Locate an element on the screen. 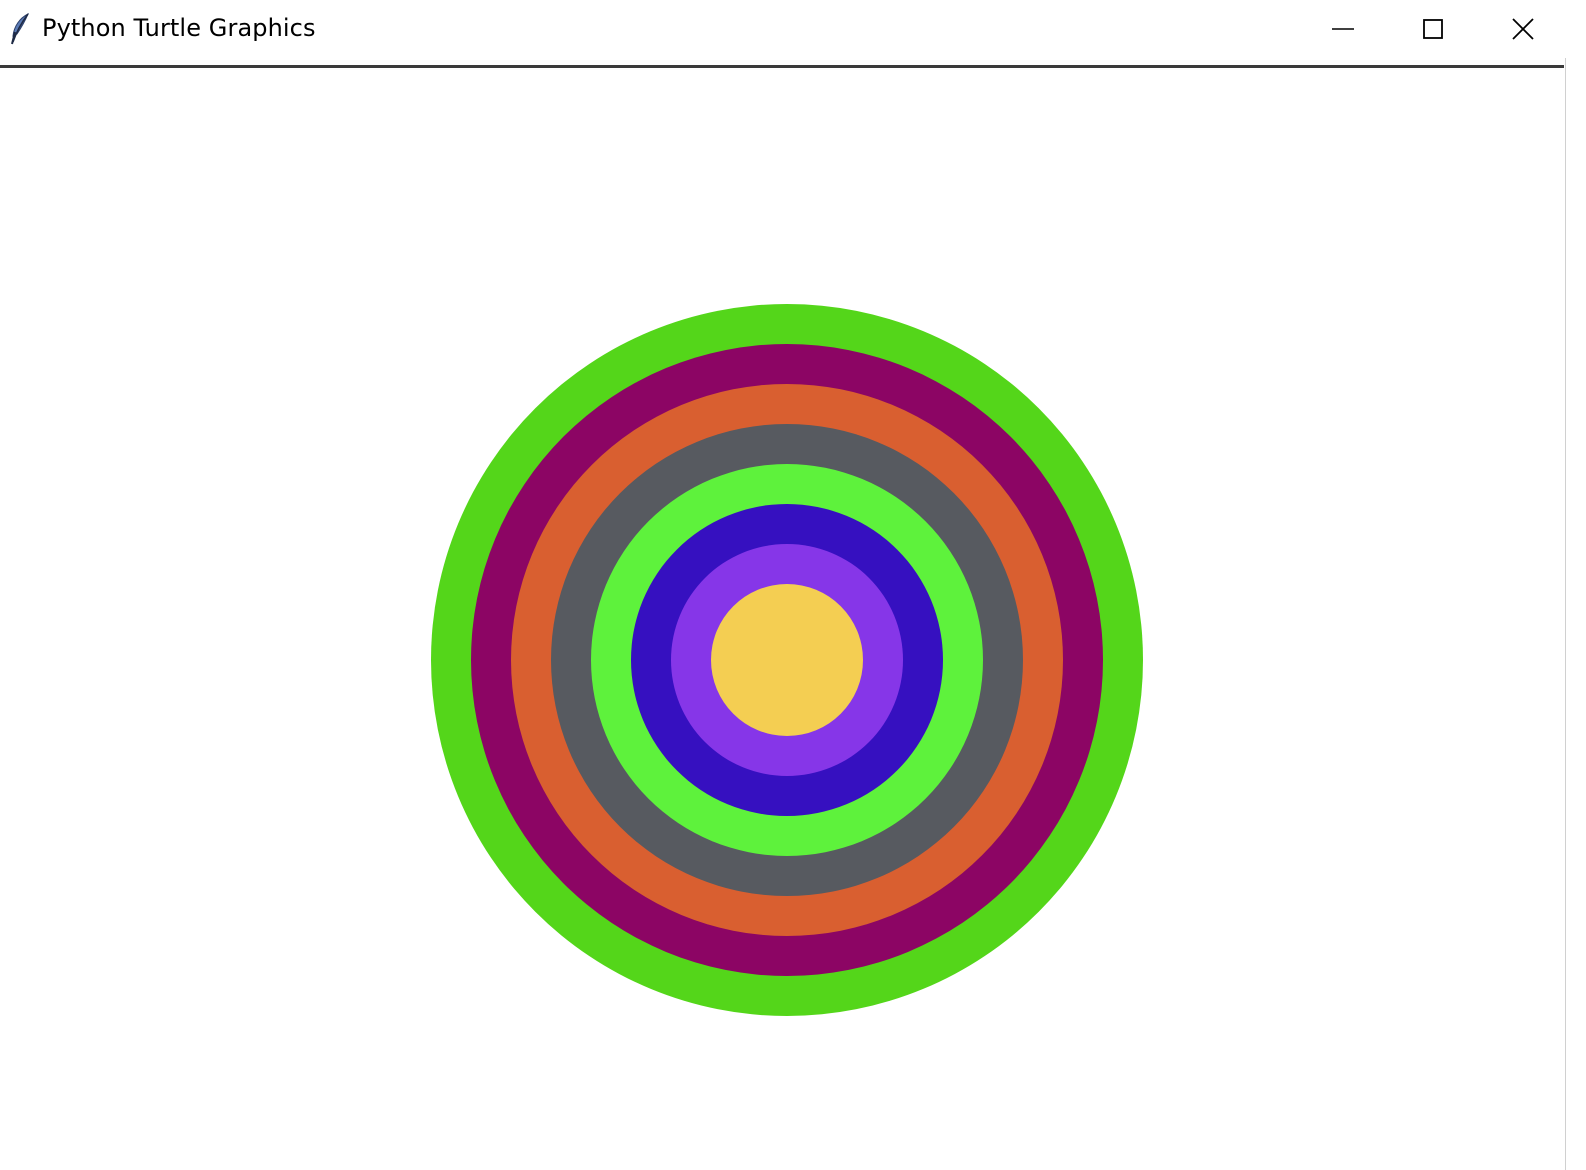 The image size is (1586, 1170). maximize-button is located at coordinates (1433, 29).